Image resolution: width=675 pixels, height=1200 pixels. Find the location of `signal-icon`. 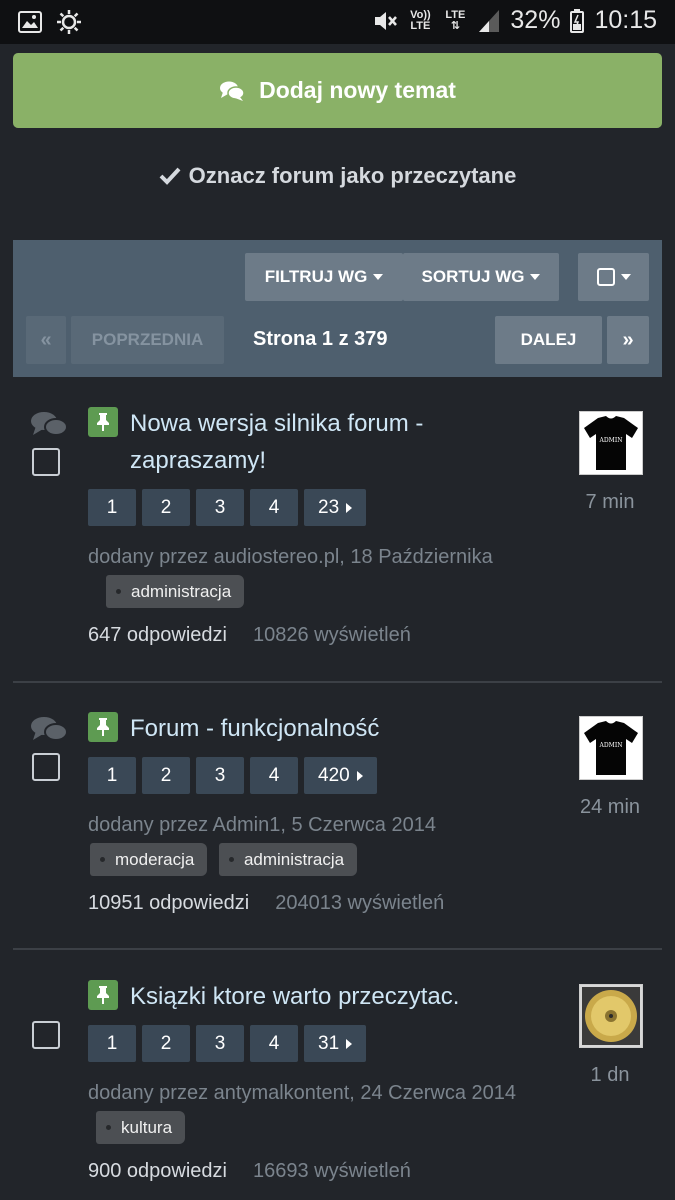

signal-icon is located at coordinates (489, 20).